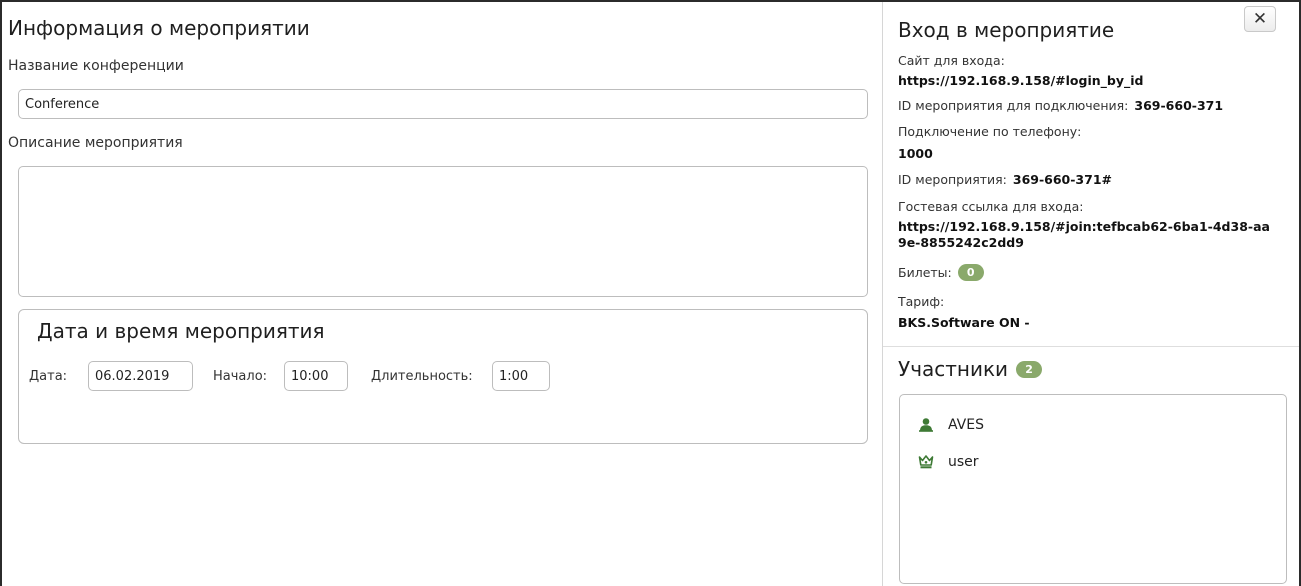 This screenshot has height=586, width=1301. I want to click on duration-input, so click(521, 376).